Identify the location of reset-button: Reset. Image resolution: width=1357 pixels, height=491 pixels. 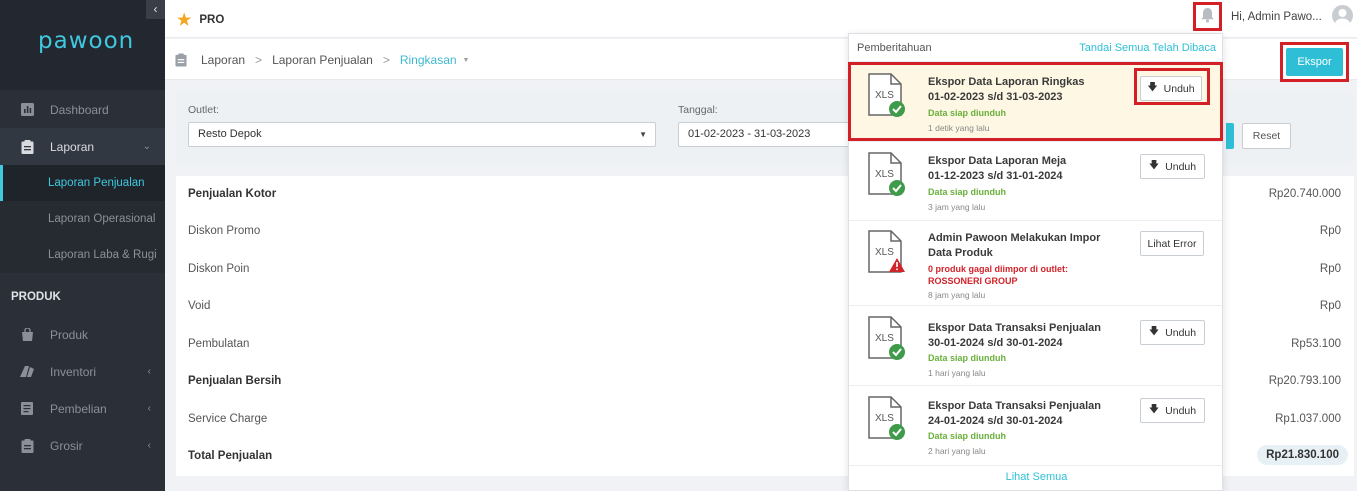
(1266, 136).